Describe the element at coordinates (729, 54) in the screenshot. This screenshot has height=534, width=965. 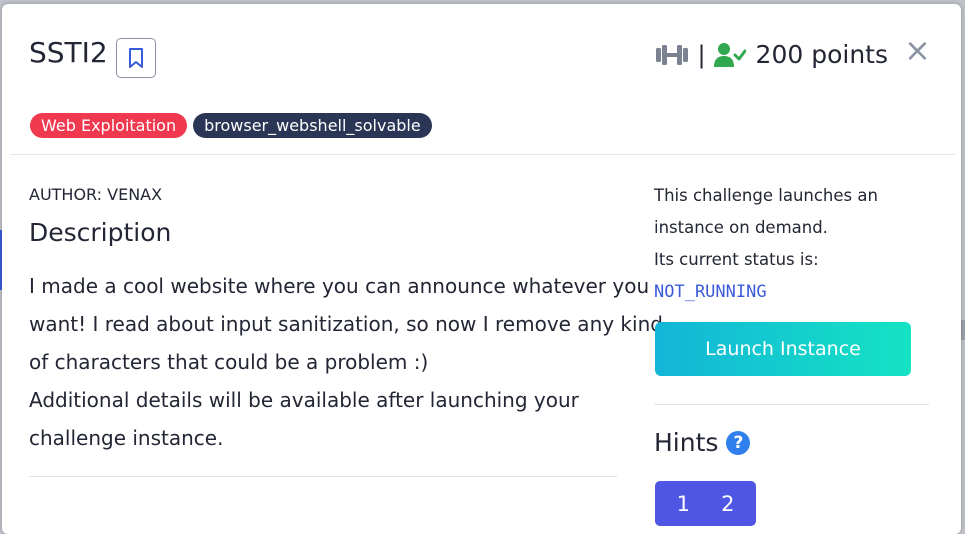
I see `user-check-icon` at that location.